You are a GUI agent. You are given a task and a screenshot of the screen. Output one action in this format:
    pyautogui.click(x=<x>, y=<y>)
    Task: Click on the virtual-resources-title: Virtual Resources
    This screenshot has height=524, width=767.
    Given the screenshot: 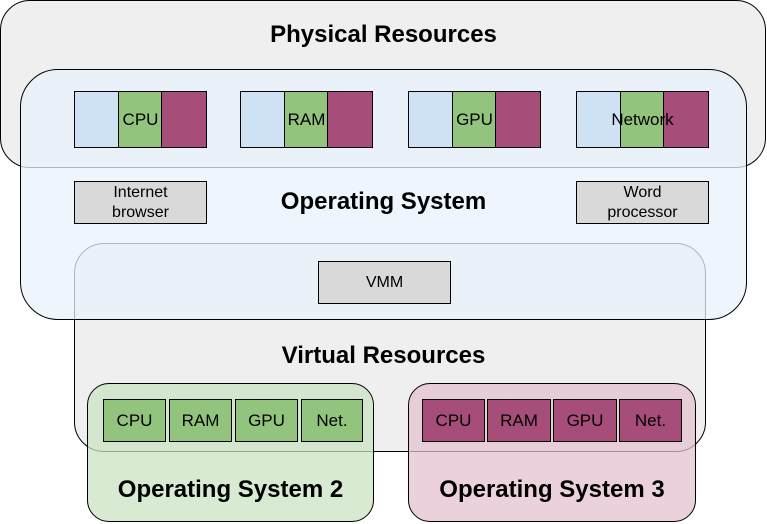 What is the action you would take?
    pyautogui.click(x=383, y=355)
    